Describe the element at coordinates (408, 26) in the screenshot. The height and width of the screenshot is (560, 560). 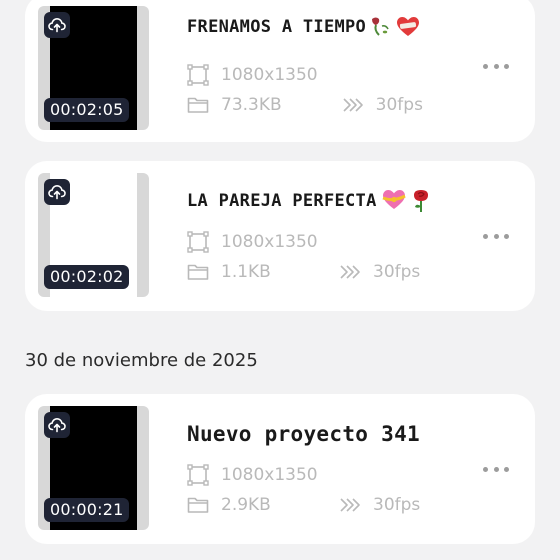
I see `mending-heart-emoji` at that location.